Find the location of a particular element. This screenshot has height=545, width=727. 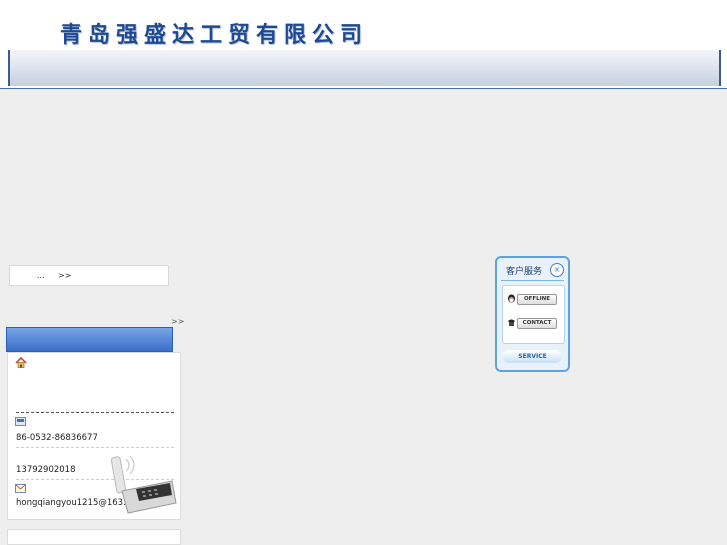

header-banner-strip is located at coordinates (364, 68).